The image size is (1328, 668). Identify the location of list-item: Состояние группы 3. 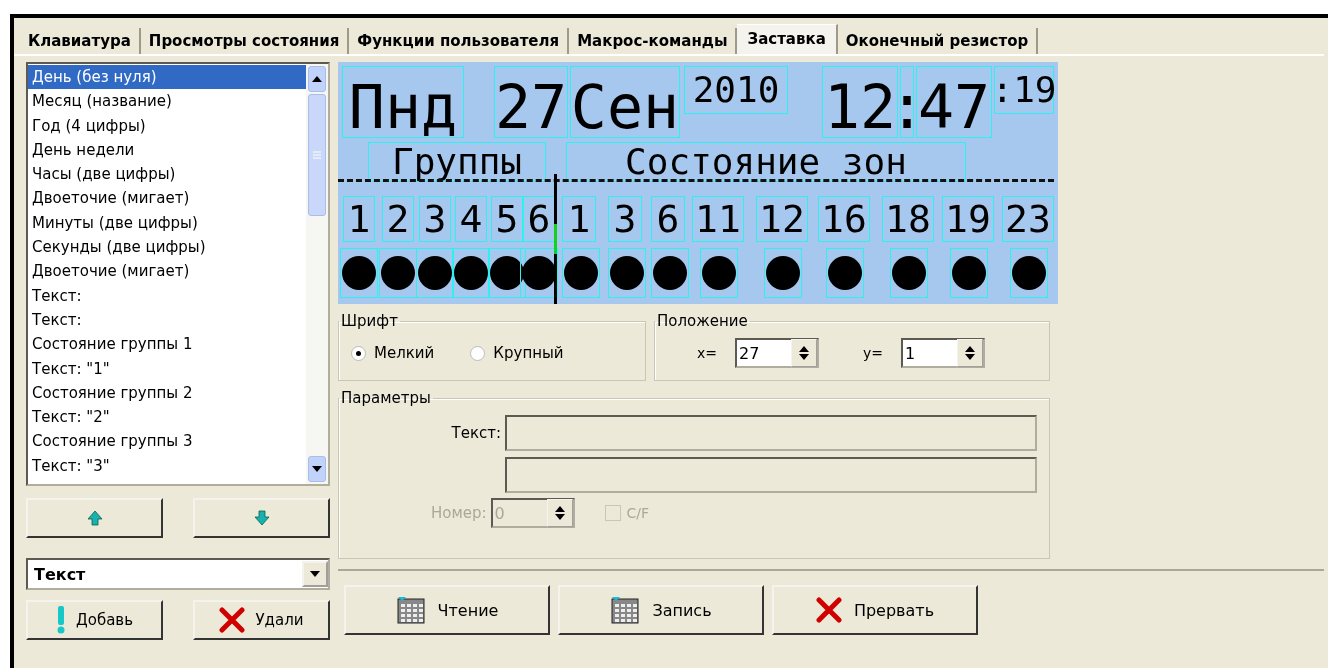
(167, 441).